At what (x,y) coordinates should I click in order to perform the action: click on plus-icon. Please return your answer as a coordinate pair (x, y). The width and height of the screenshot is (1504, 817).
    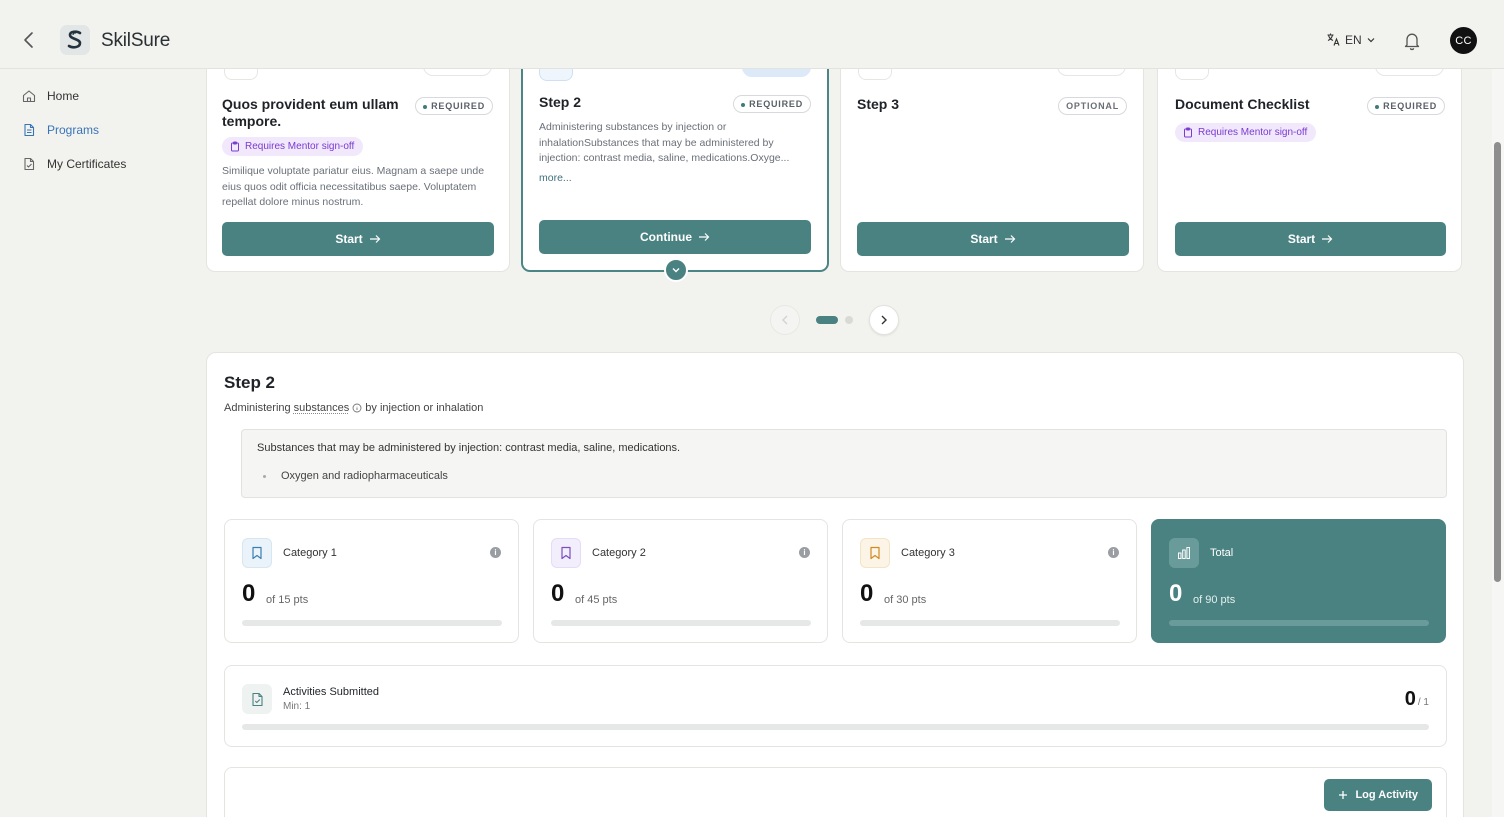
    Looking at the image, I should click on (1343, 795).